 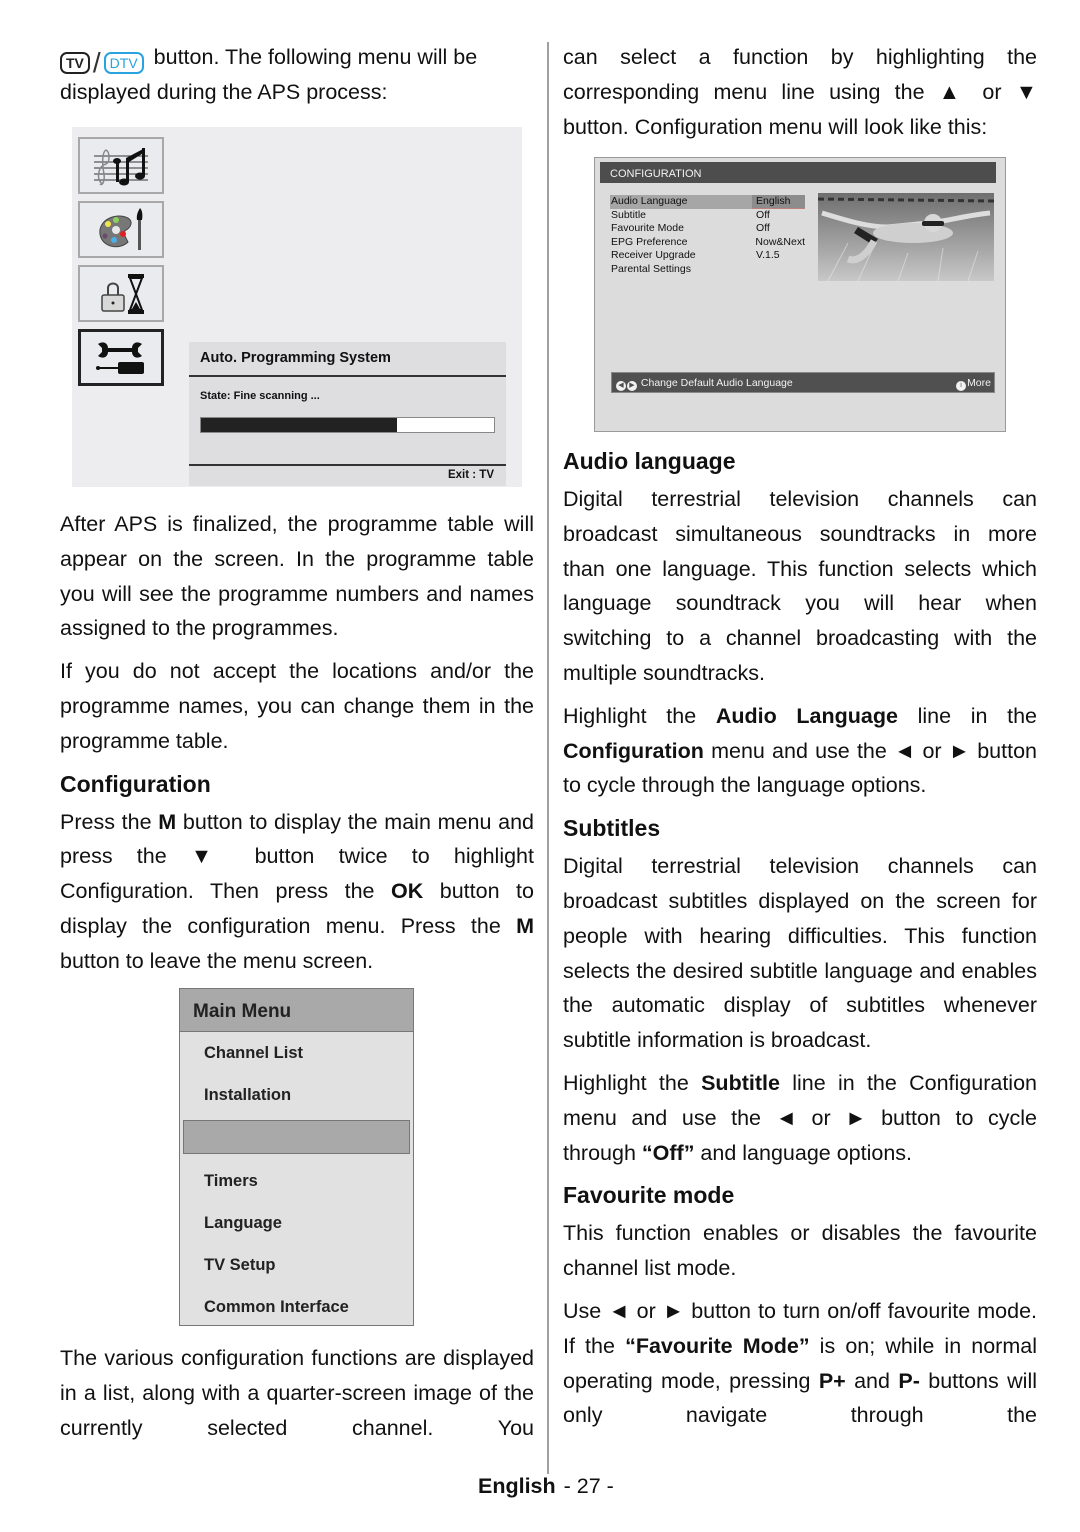 What do you see at coordinates (633, 750) in the screenshot?
I see `bold-term: Configuration` at bounding box center [633, 750].